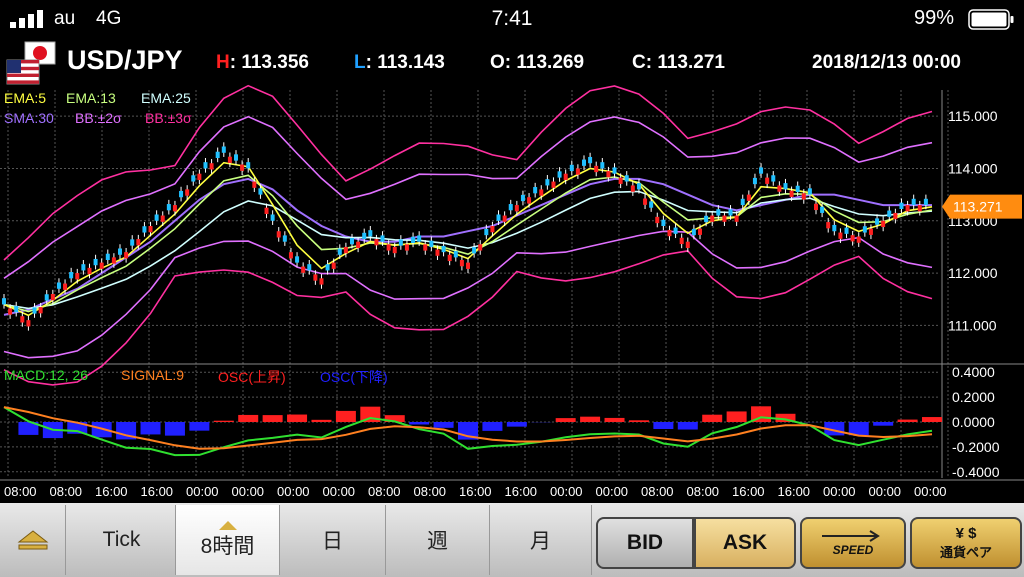  What do you see at coordinates (91, 98) in the screenshot?
I see `legend-ema13: EMA:13` at bounding box center [91, 98].